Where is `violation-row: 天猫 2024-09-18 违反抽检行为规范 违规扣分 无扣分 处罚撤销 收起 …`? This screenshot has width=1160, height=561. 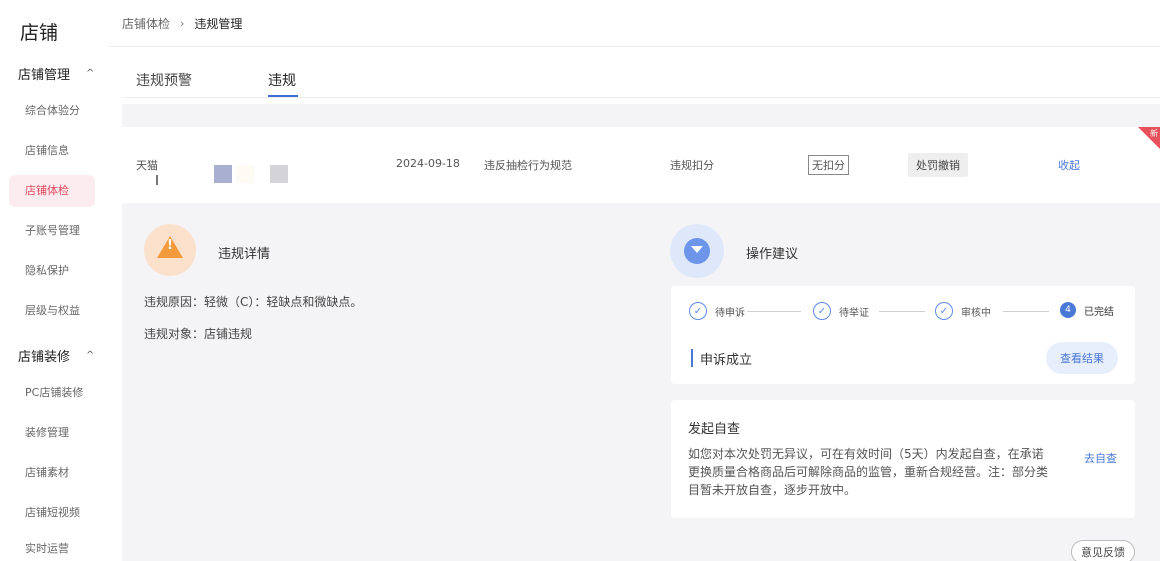
violation-row: 天猫 2024-09-18 违反抽检行为规范 违规扣分 无扣分 处罚撤销 收起 … is located at coordinates (641, 165).